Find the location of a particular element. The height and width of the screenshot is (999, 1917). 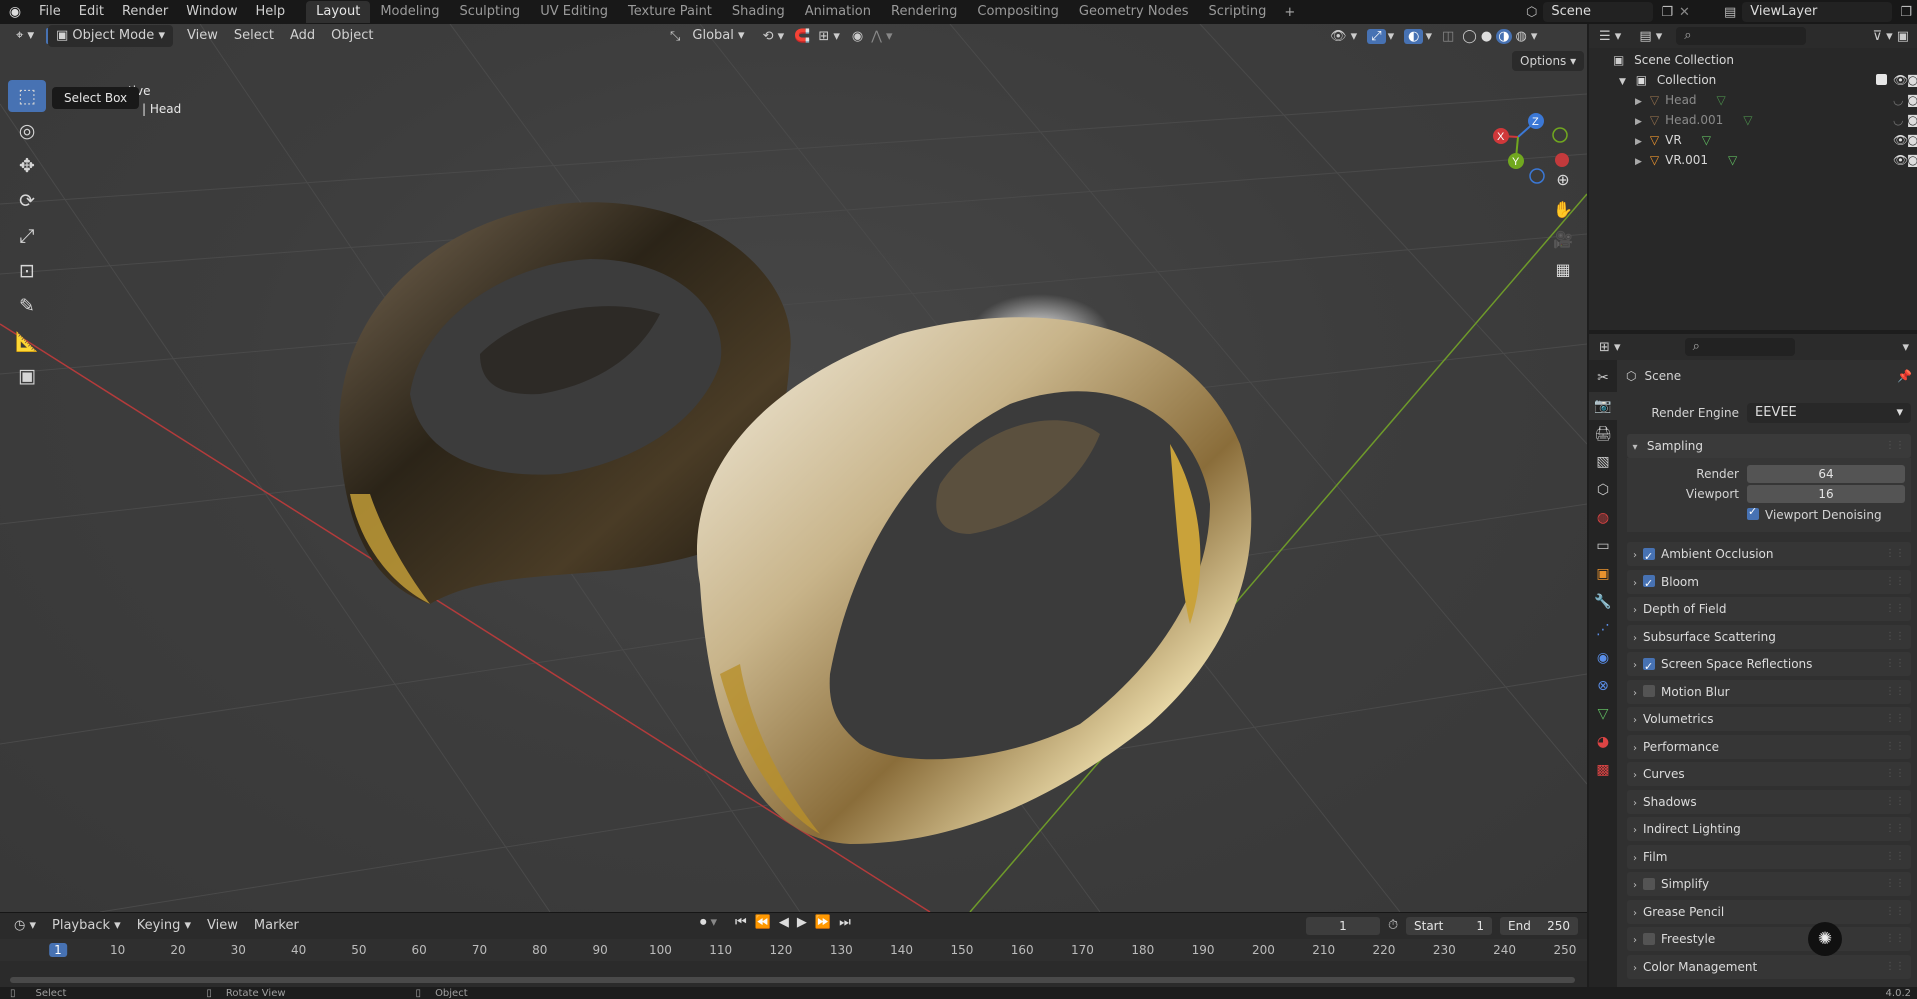

scene-tab-icon: ⬡ is located at coordinates (1603, 490).